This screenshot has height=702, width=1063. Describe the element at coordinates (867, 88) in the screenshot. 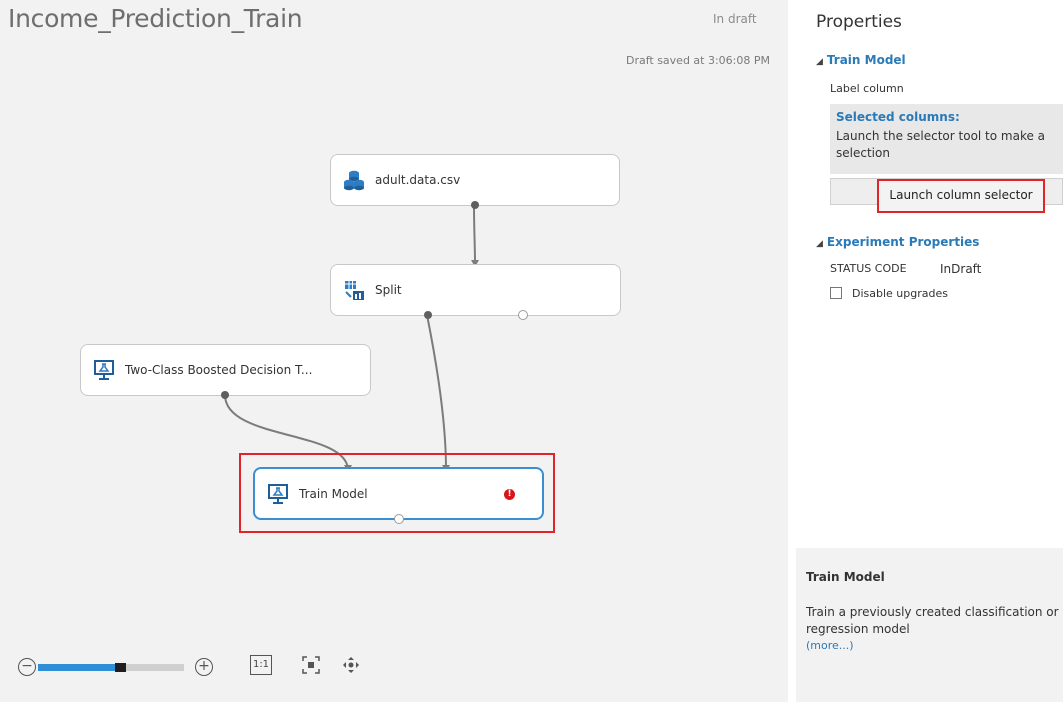

I see `label-column-label: Label column` at that location.